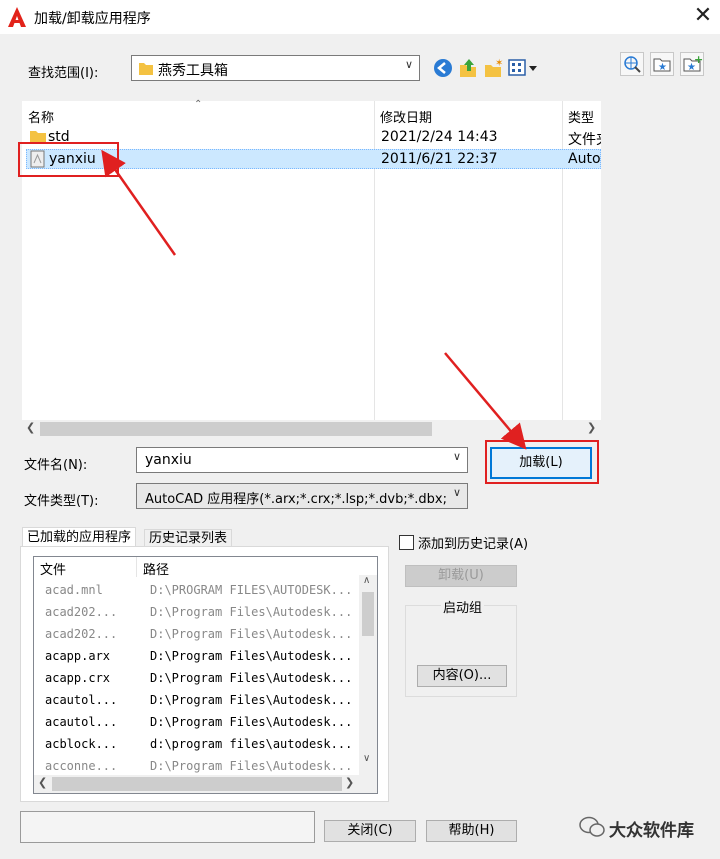 The image size is (720, 859). What do you see at coordinates (56, 465) in the screenshot?
I see `filename-label: 文件名(N):` at bounding box center [56, 465].